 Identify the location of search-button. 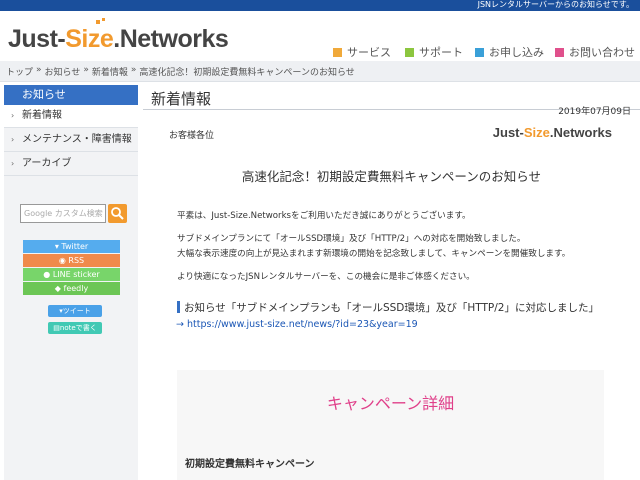
(117, 213).